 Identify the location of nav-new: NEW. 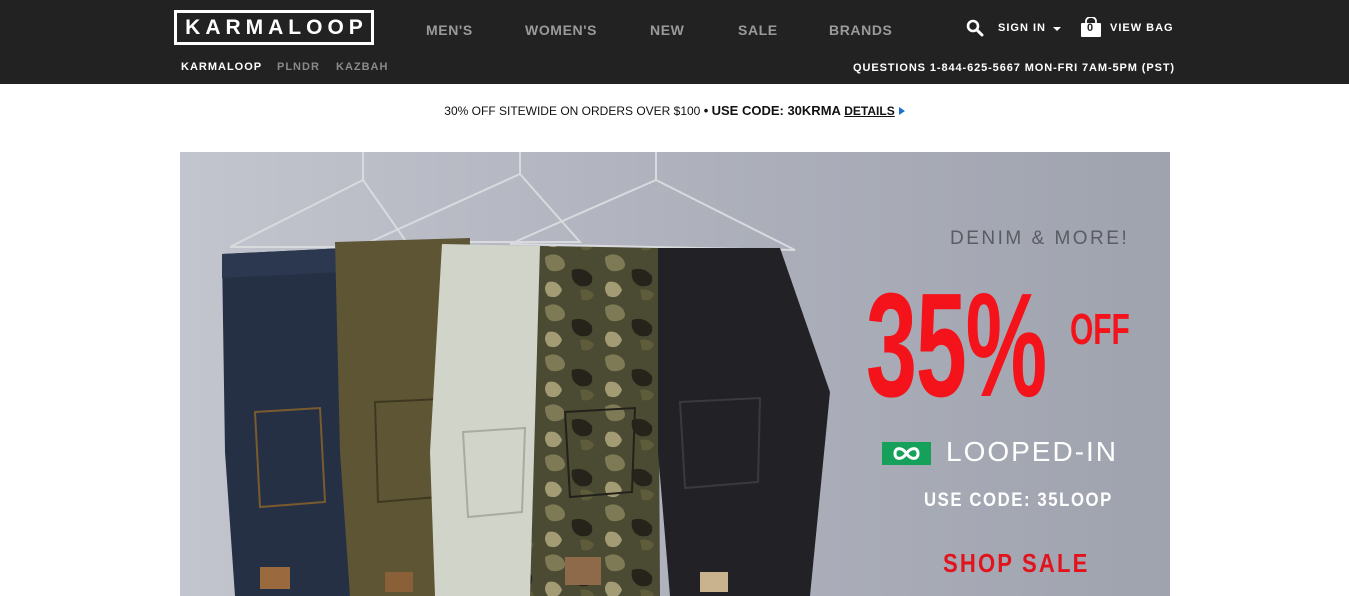
(667, 30).